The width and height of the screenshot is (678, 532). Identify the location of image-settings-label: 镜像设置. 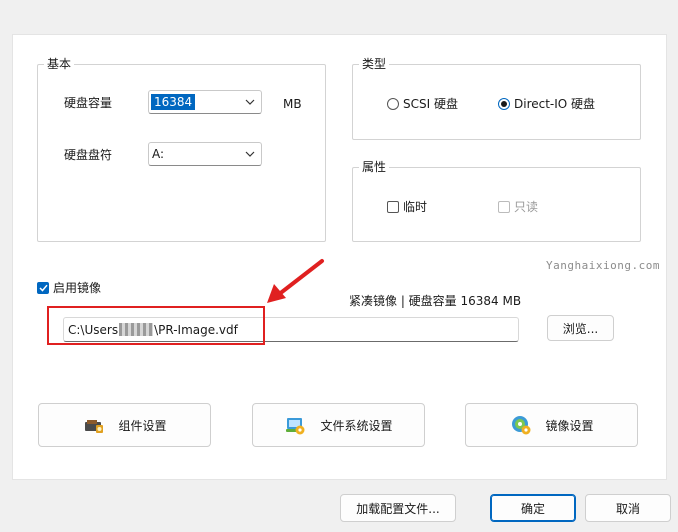
(569, 425).